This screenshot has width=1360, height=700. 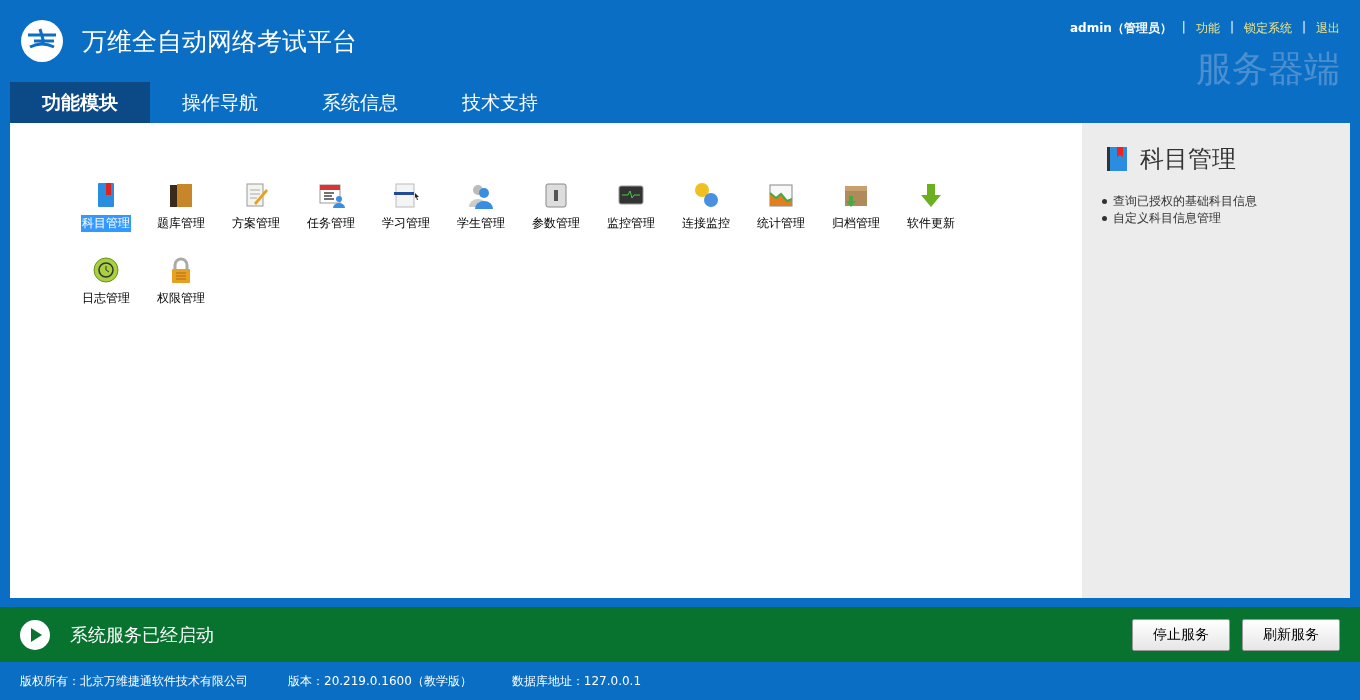 I want to click on module-label: 统计管理, so click(x=780, y=223).